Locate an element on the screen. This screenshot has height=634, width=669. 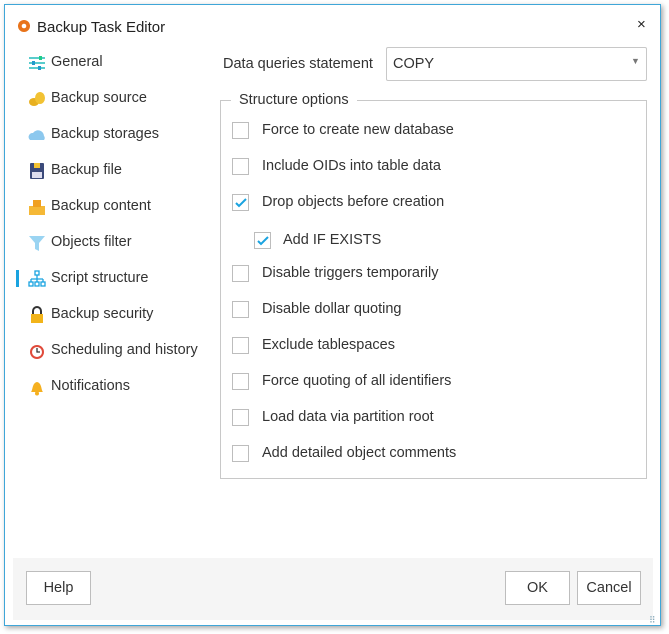
sidebar-item-script-structure: Script structure is located at coordinates (110, 279).